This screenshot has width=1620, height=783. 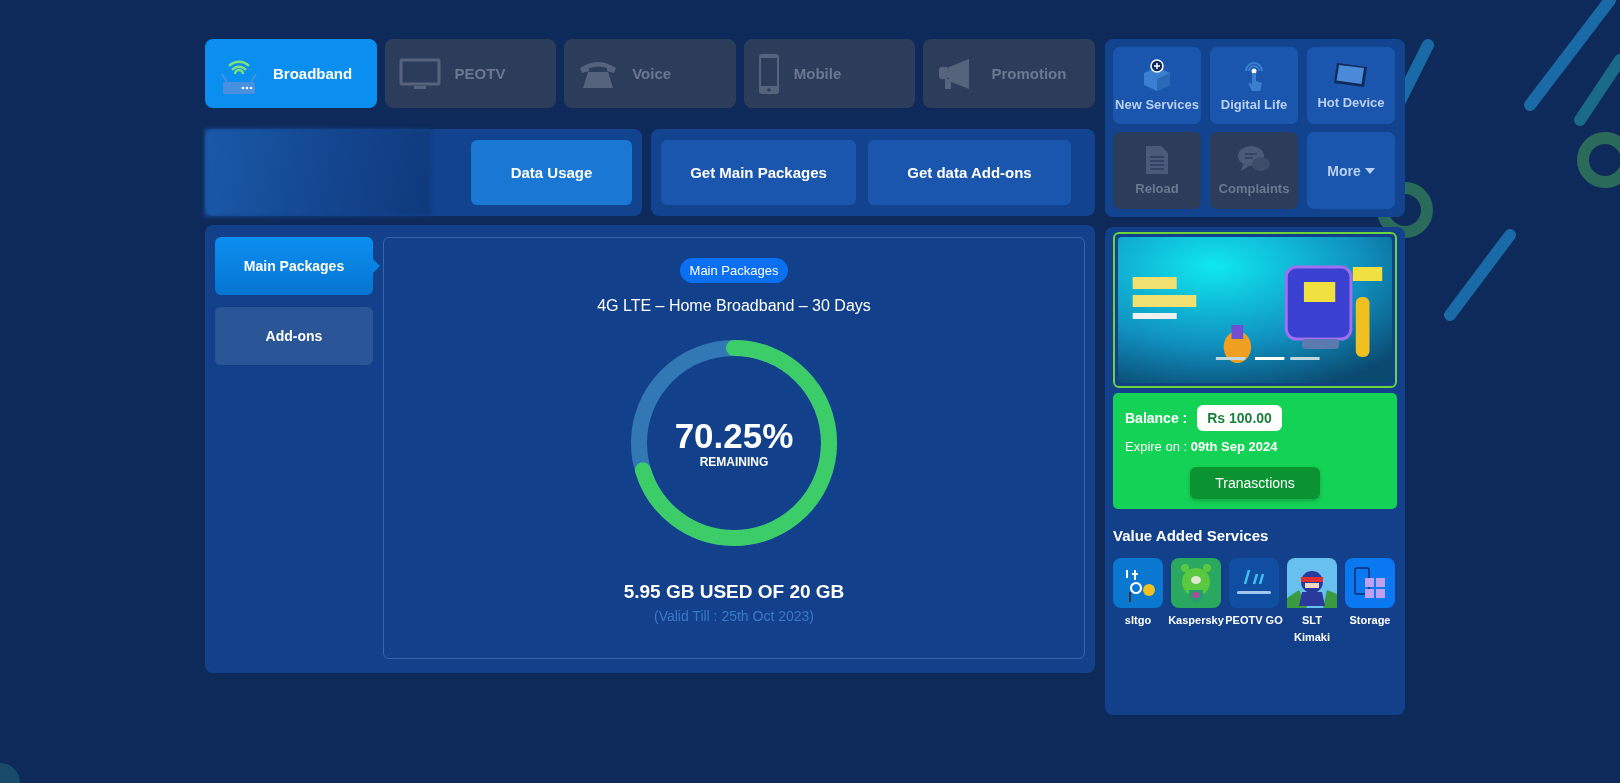 What do you see at coordinates (419, 73) in the screenshot?
I see `tv-icon` at bounding box center [419, 73].